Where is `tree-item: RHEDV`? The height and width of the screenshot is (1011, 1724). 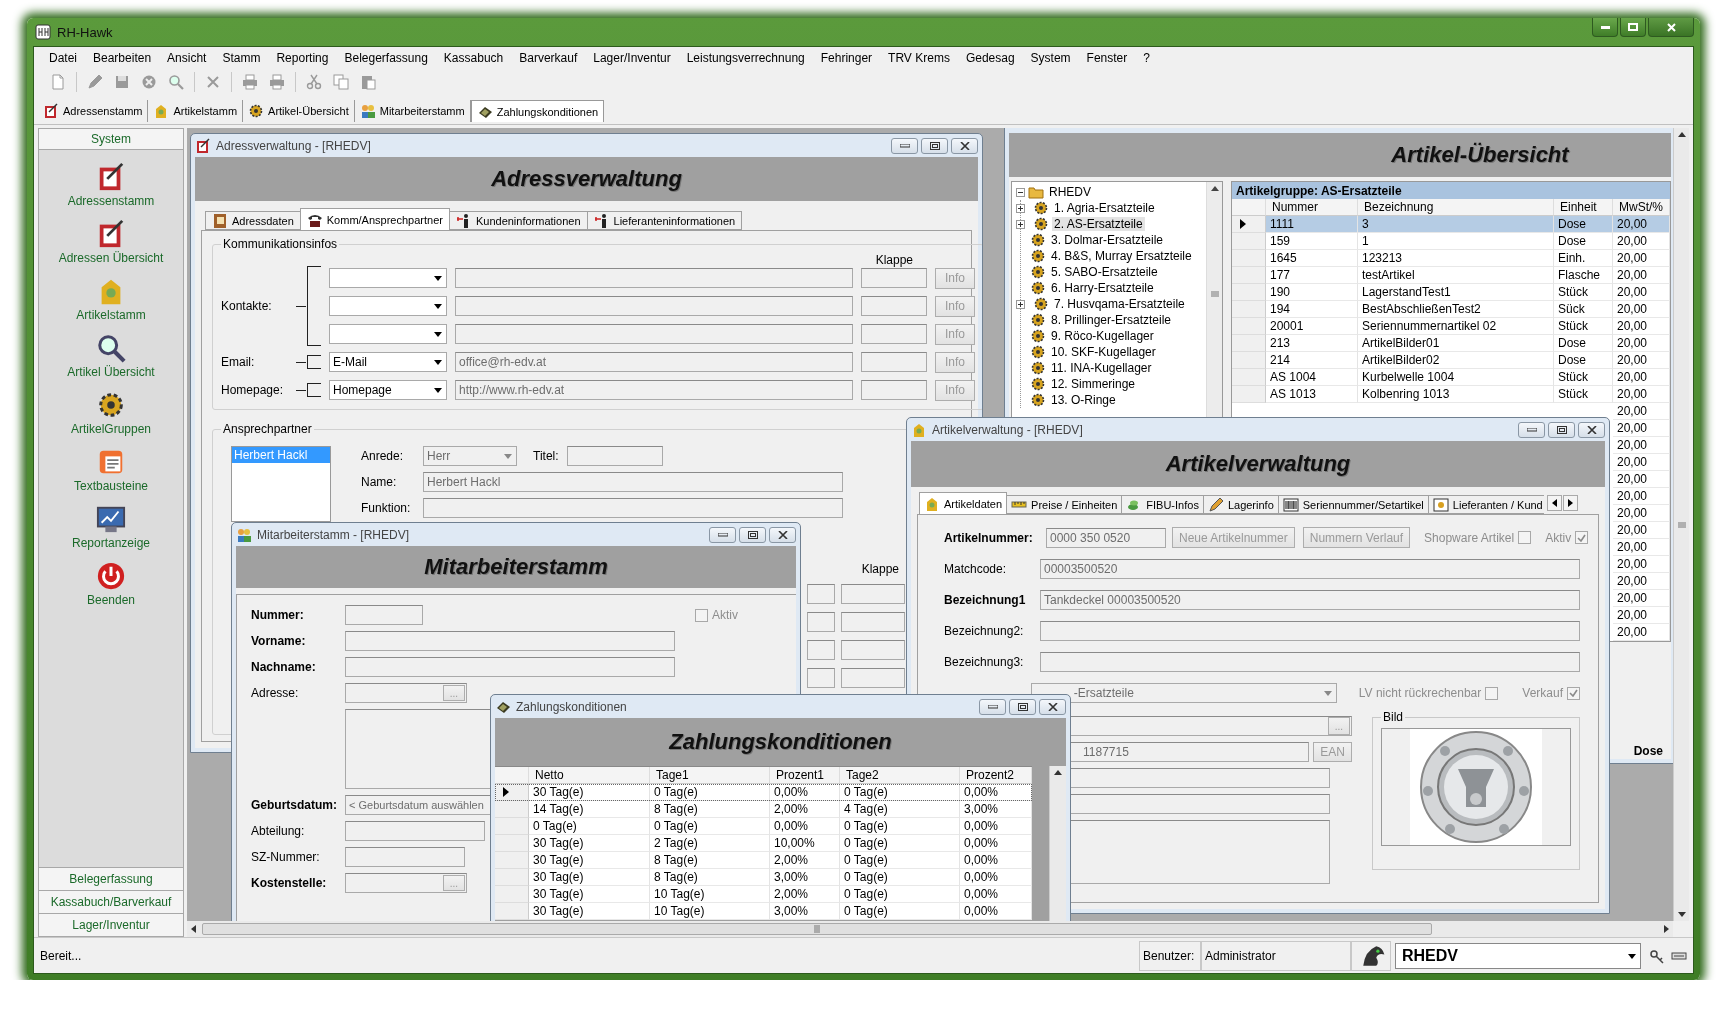
tree-item: RHEDV is located at coordinates (1070, 192).